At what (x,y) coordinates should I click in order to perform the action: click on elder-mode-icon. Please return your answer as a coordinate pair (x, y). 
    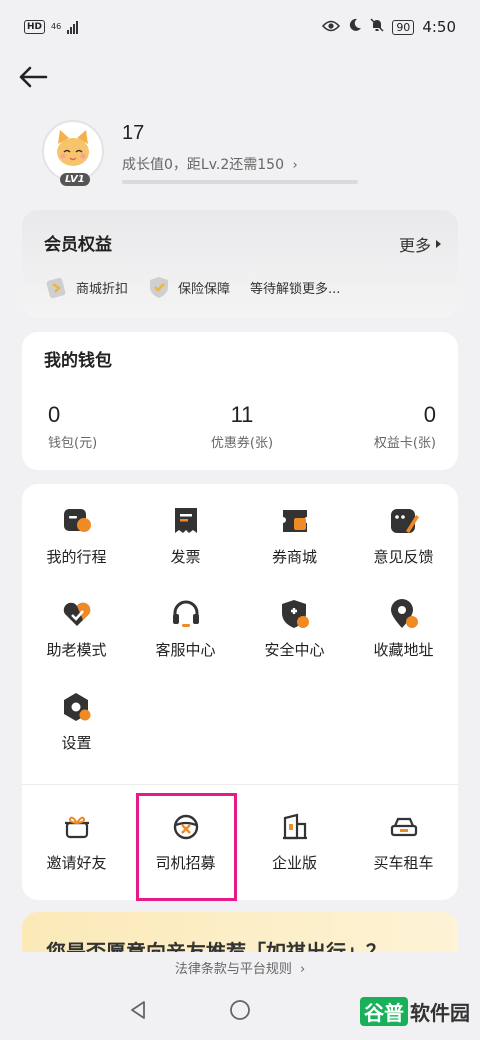
    Looking at the image, I should click on (77, 614).